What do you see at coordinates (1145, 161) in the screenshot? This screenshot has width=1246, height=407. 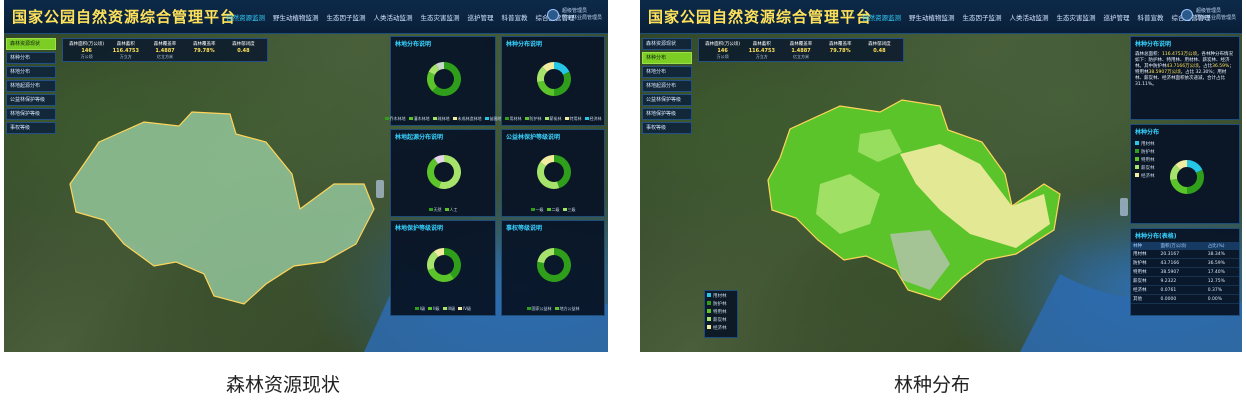 I see `legend-item: 特用林` at bounding box center [1145, 161].